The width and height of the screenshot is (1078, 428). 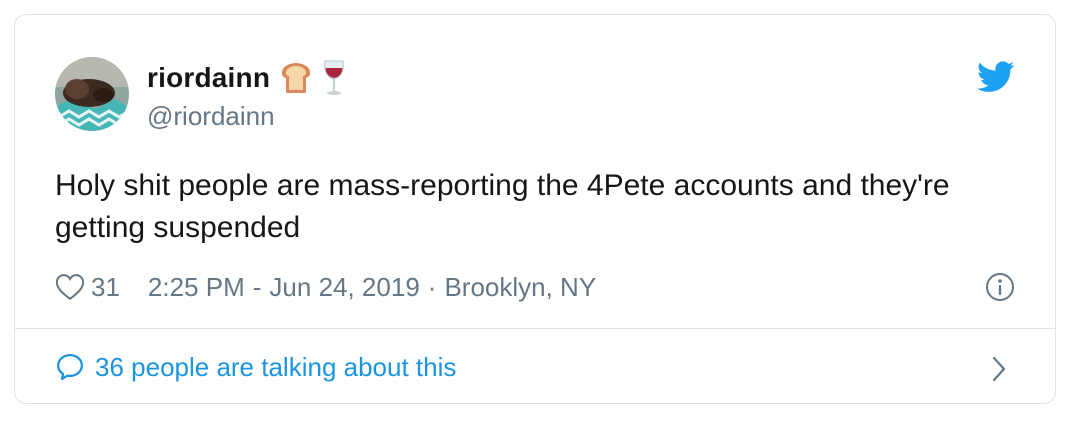 What do you see at coordinates (196, 287) in the screenshot?
I see `tweet-time: 2:25 PM` at bounding box center [196, 287].